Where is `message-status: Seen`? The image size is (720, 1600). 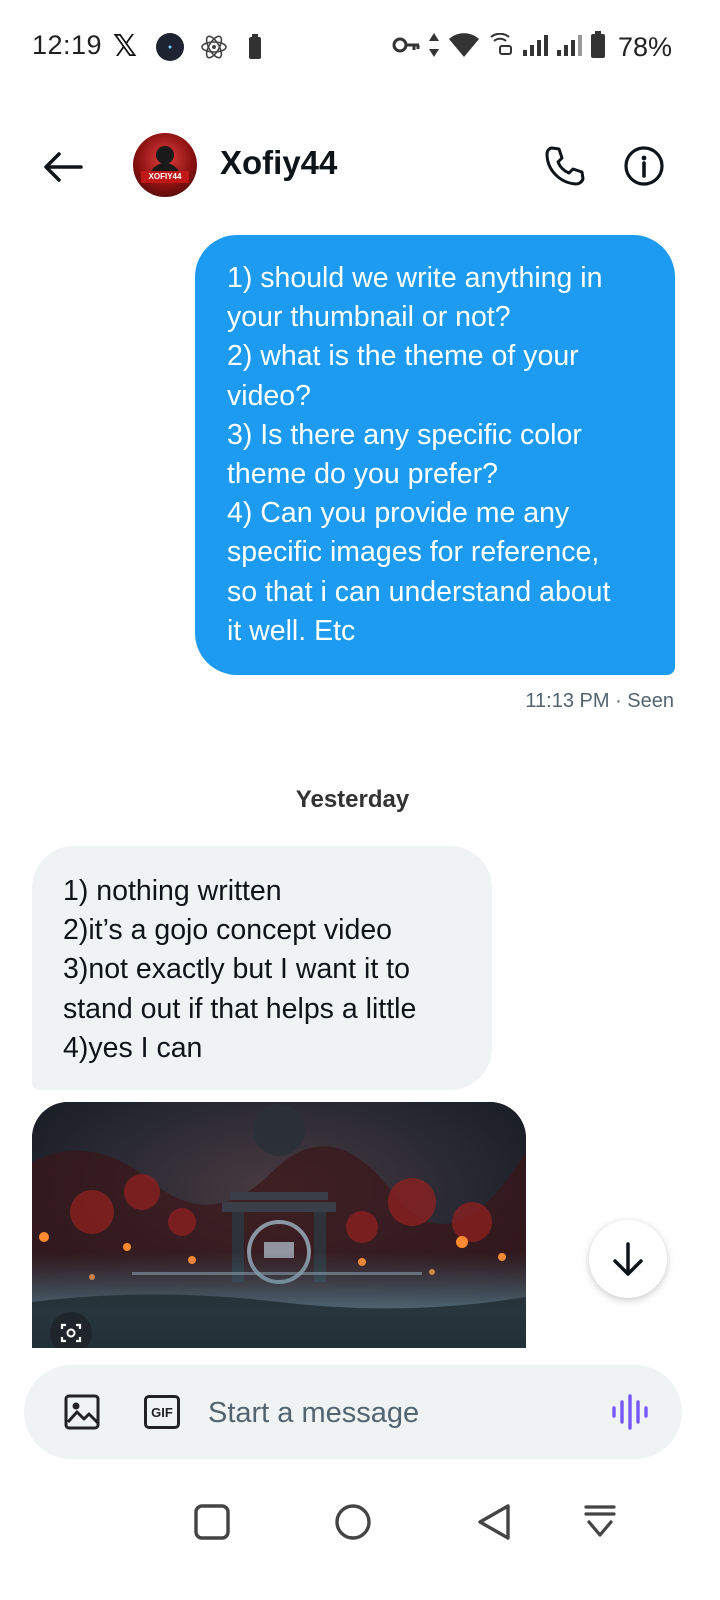
message-status: Seen is located at coordinates (650, 701).